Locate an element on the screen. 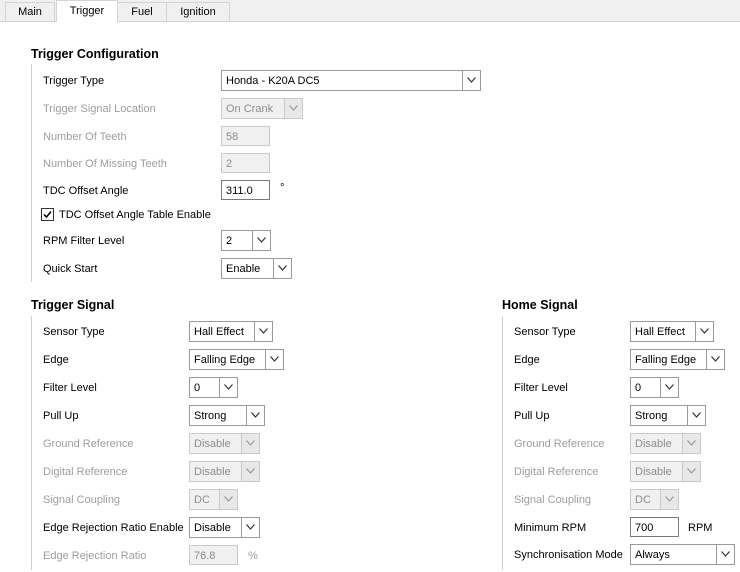 This screenshot has height=572, width=740. home-filter-level-select: 0 is located at coordinates (654, 387).